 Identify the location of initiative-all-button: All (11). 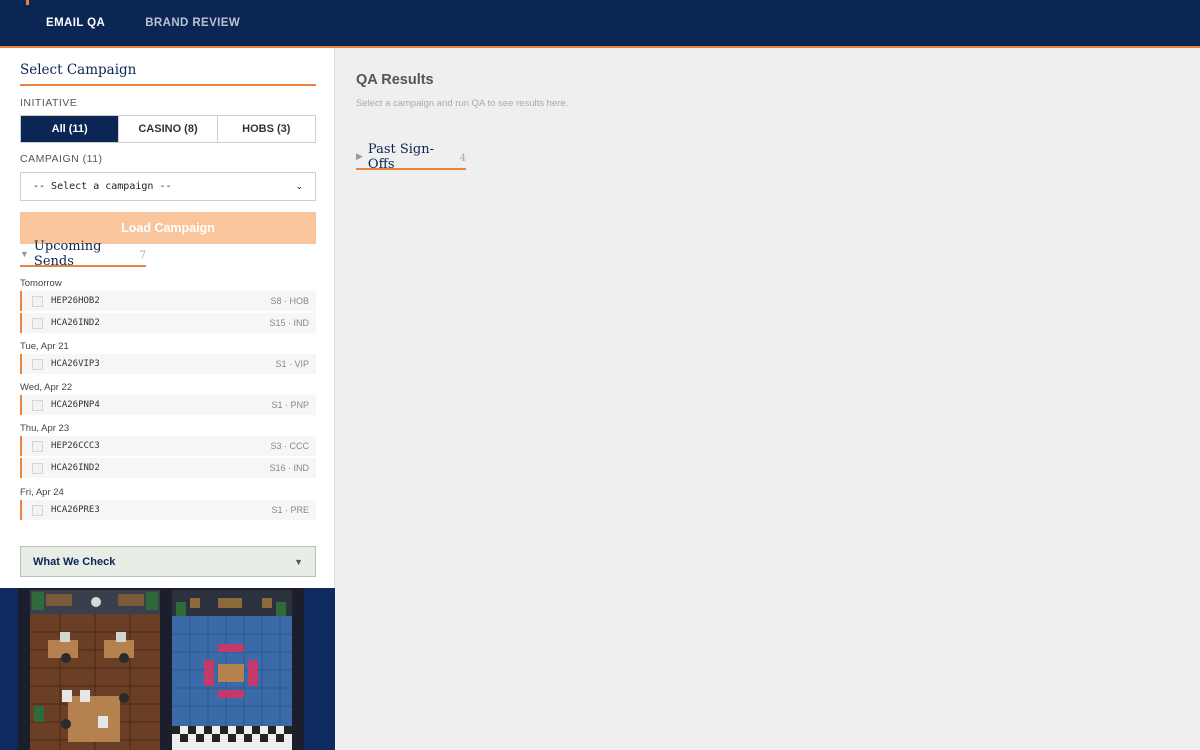
(70, 129).